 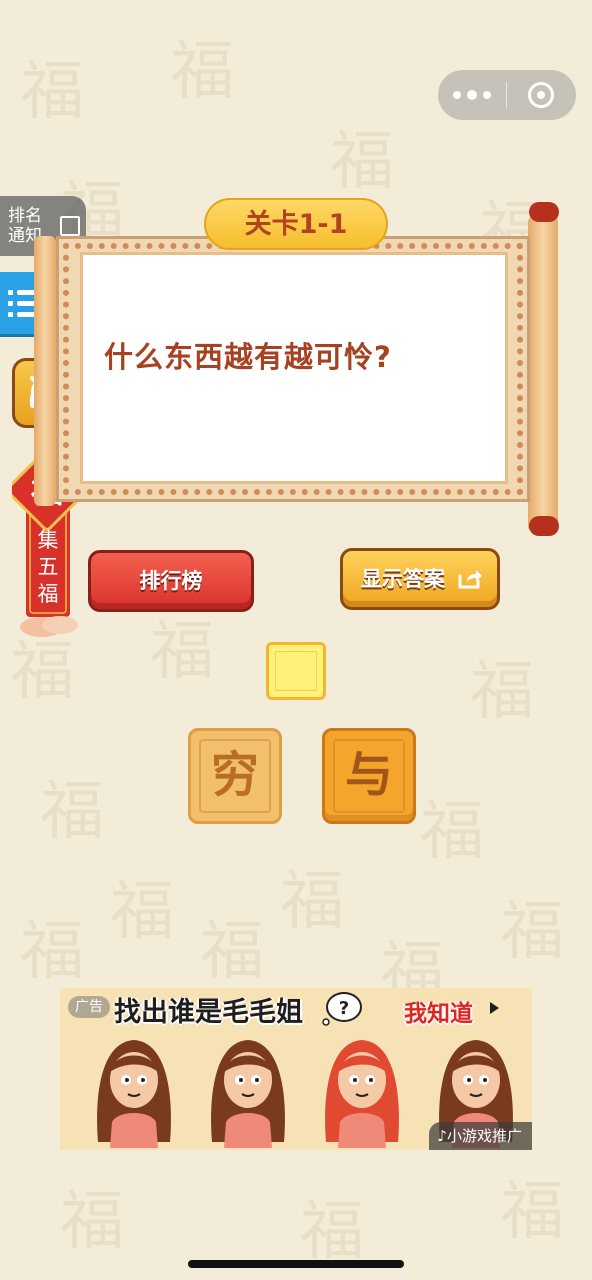 I want to click on checkbox-icon, so click(x=70, y=226).